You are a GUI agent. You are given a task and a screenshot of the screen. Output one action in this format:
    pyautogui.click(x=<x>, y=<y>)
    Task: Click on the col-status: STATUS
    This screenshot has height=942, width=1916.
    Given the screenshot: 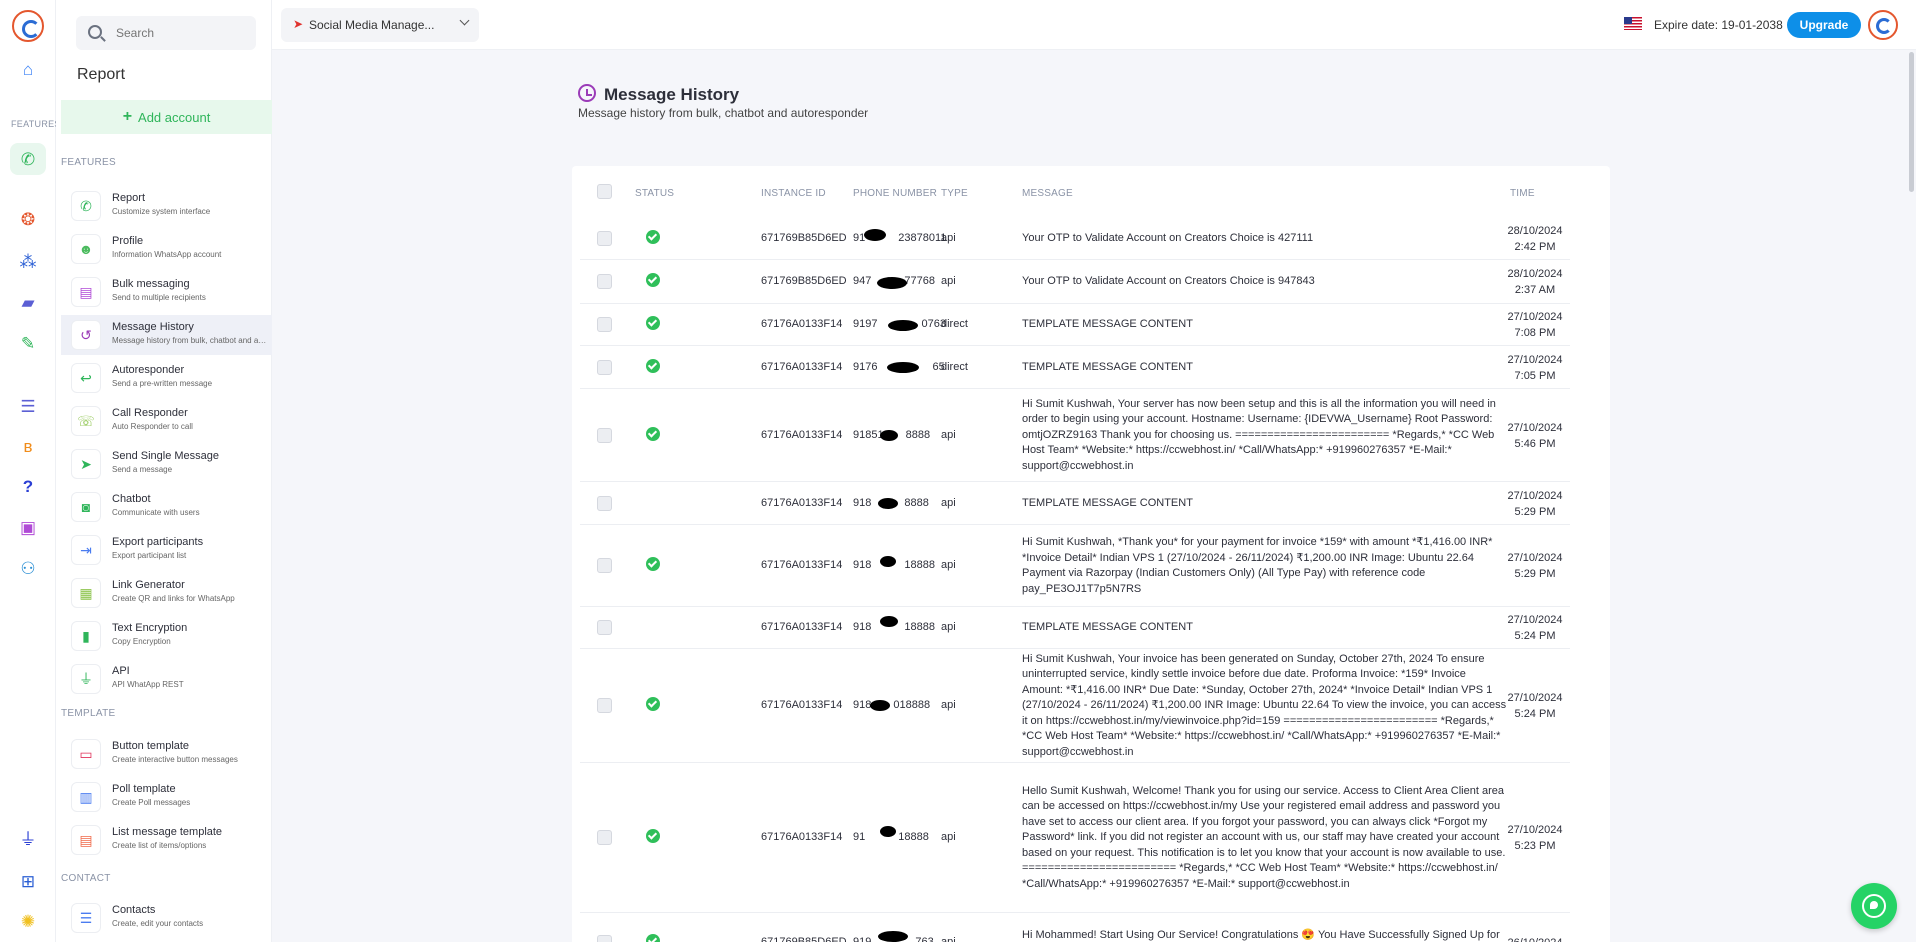 What is the action you would take?
    pyautogui.click(x=655, y=193)
    